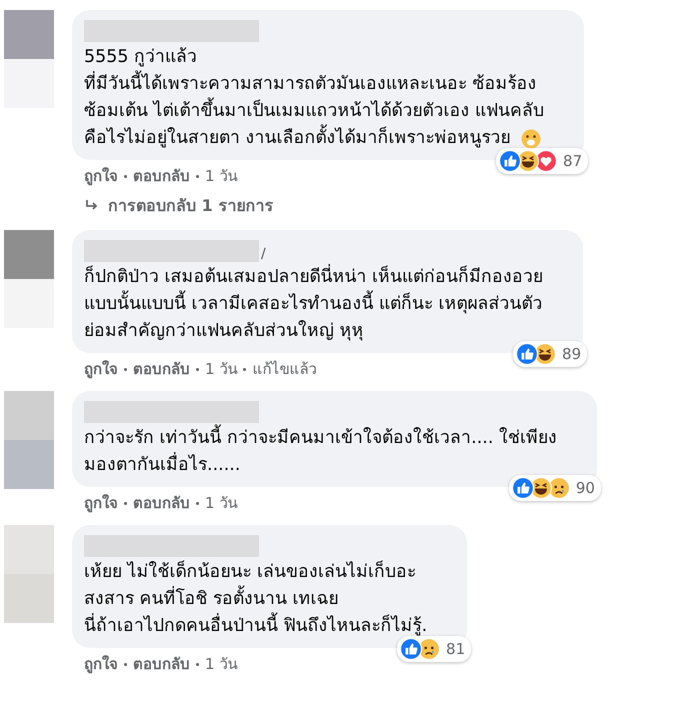  What do you see at coordinates (541, 488) in the screenshot?
I see `haha-reaction-icon` at bounding box center [541, 488].